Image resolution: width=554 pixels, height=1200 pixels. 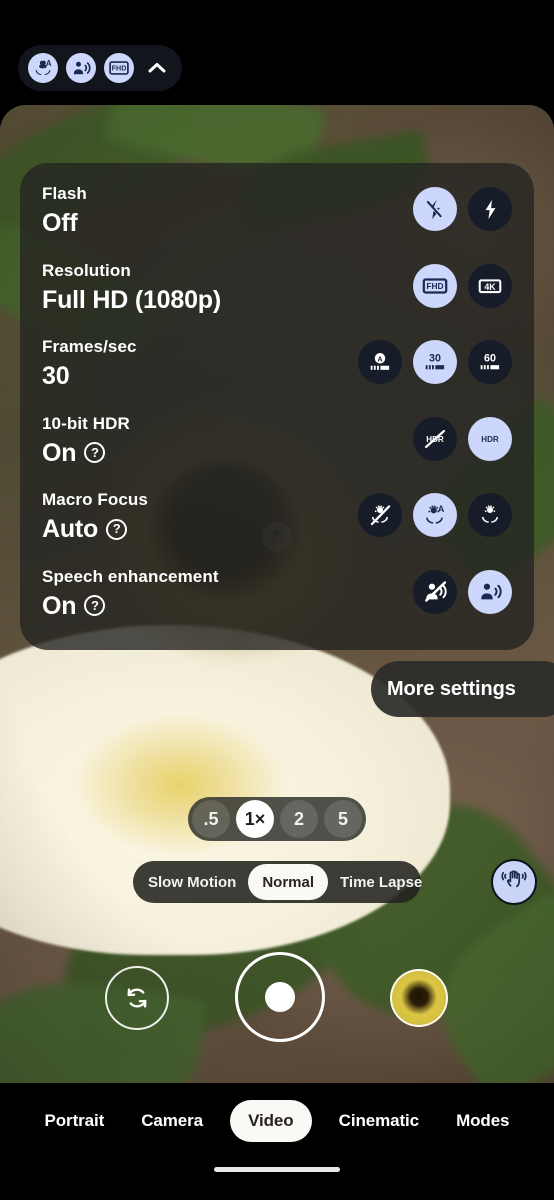 What do you see at coordinates (81, 68) in the screenshot?
I see `speech-enhancement-icon` at bounding box center [81, 68].